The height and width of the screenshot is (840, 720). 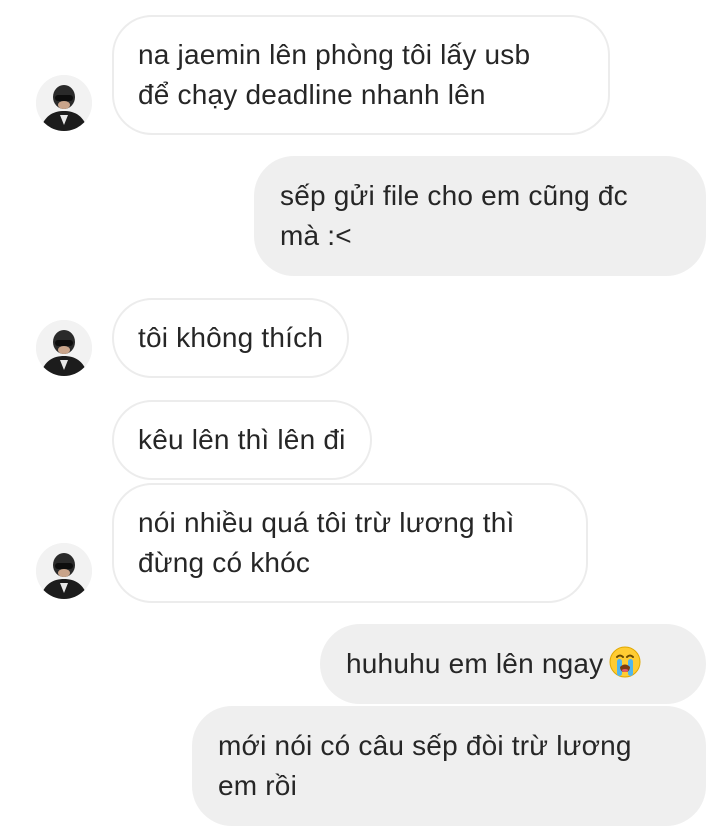 I want to click on incoming-message: kêu lên thì lên đi, so click(x=242, y=440).